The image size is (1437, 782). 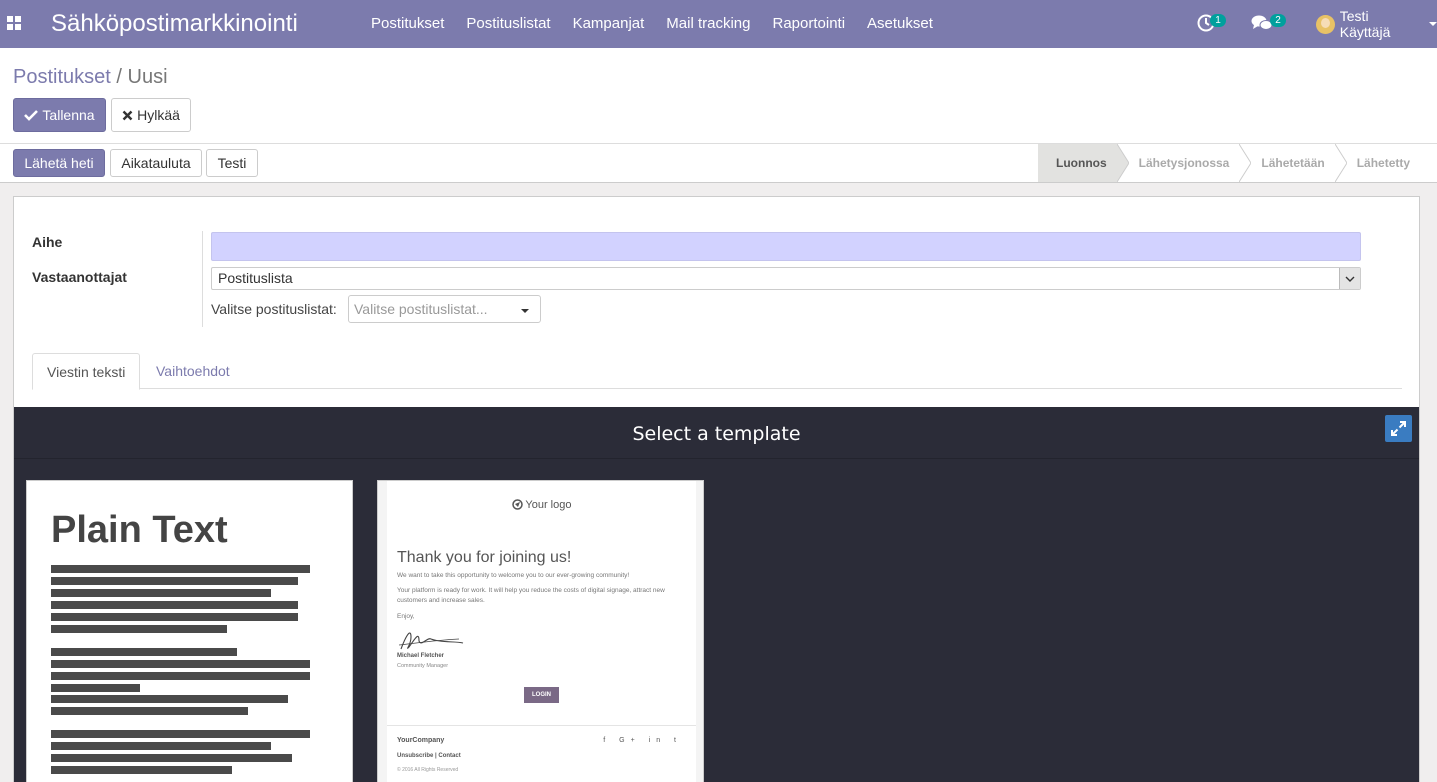 I want to click on close-icon, so click(x=127, y=115).